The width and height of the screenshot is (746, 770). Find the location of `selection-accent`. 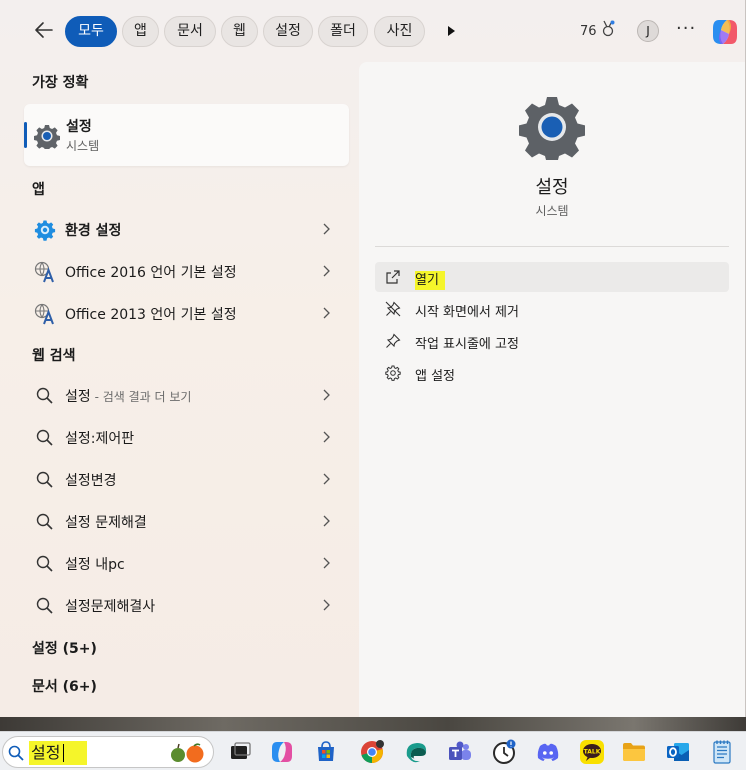

selection-accent is located at coordinates (25, 135).